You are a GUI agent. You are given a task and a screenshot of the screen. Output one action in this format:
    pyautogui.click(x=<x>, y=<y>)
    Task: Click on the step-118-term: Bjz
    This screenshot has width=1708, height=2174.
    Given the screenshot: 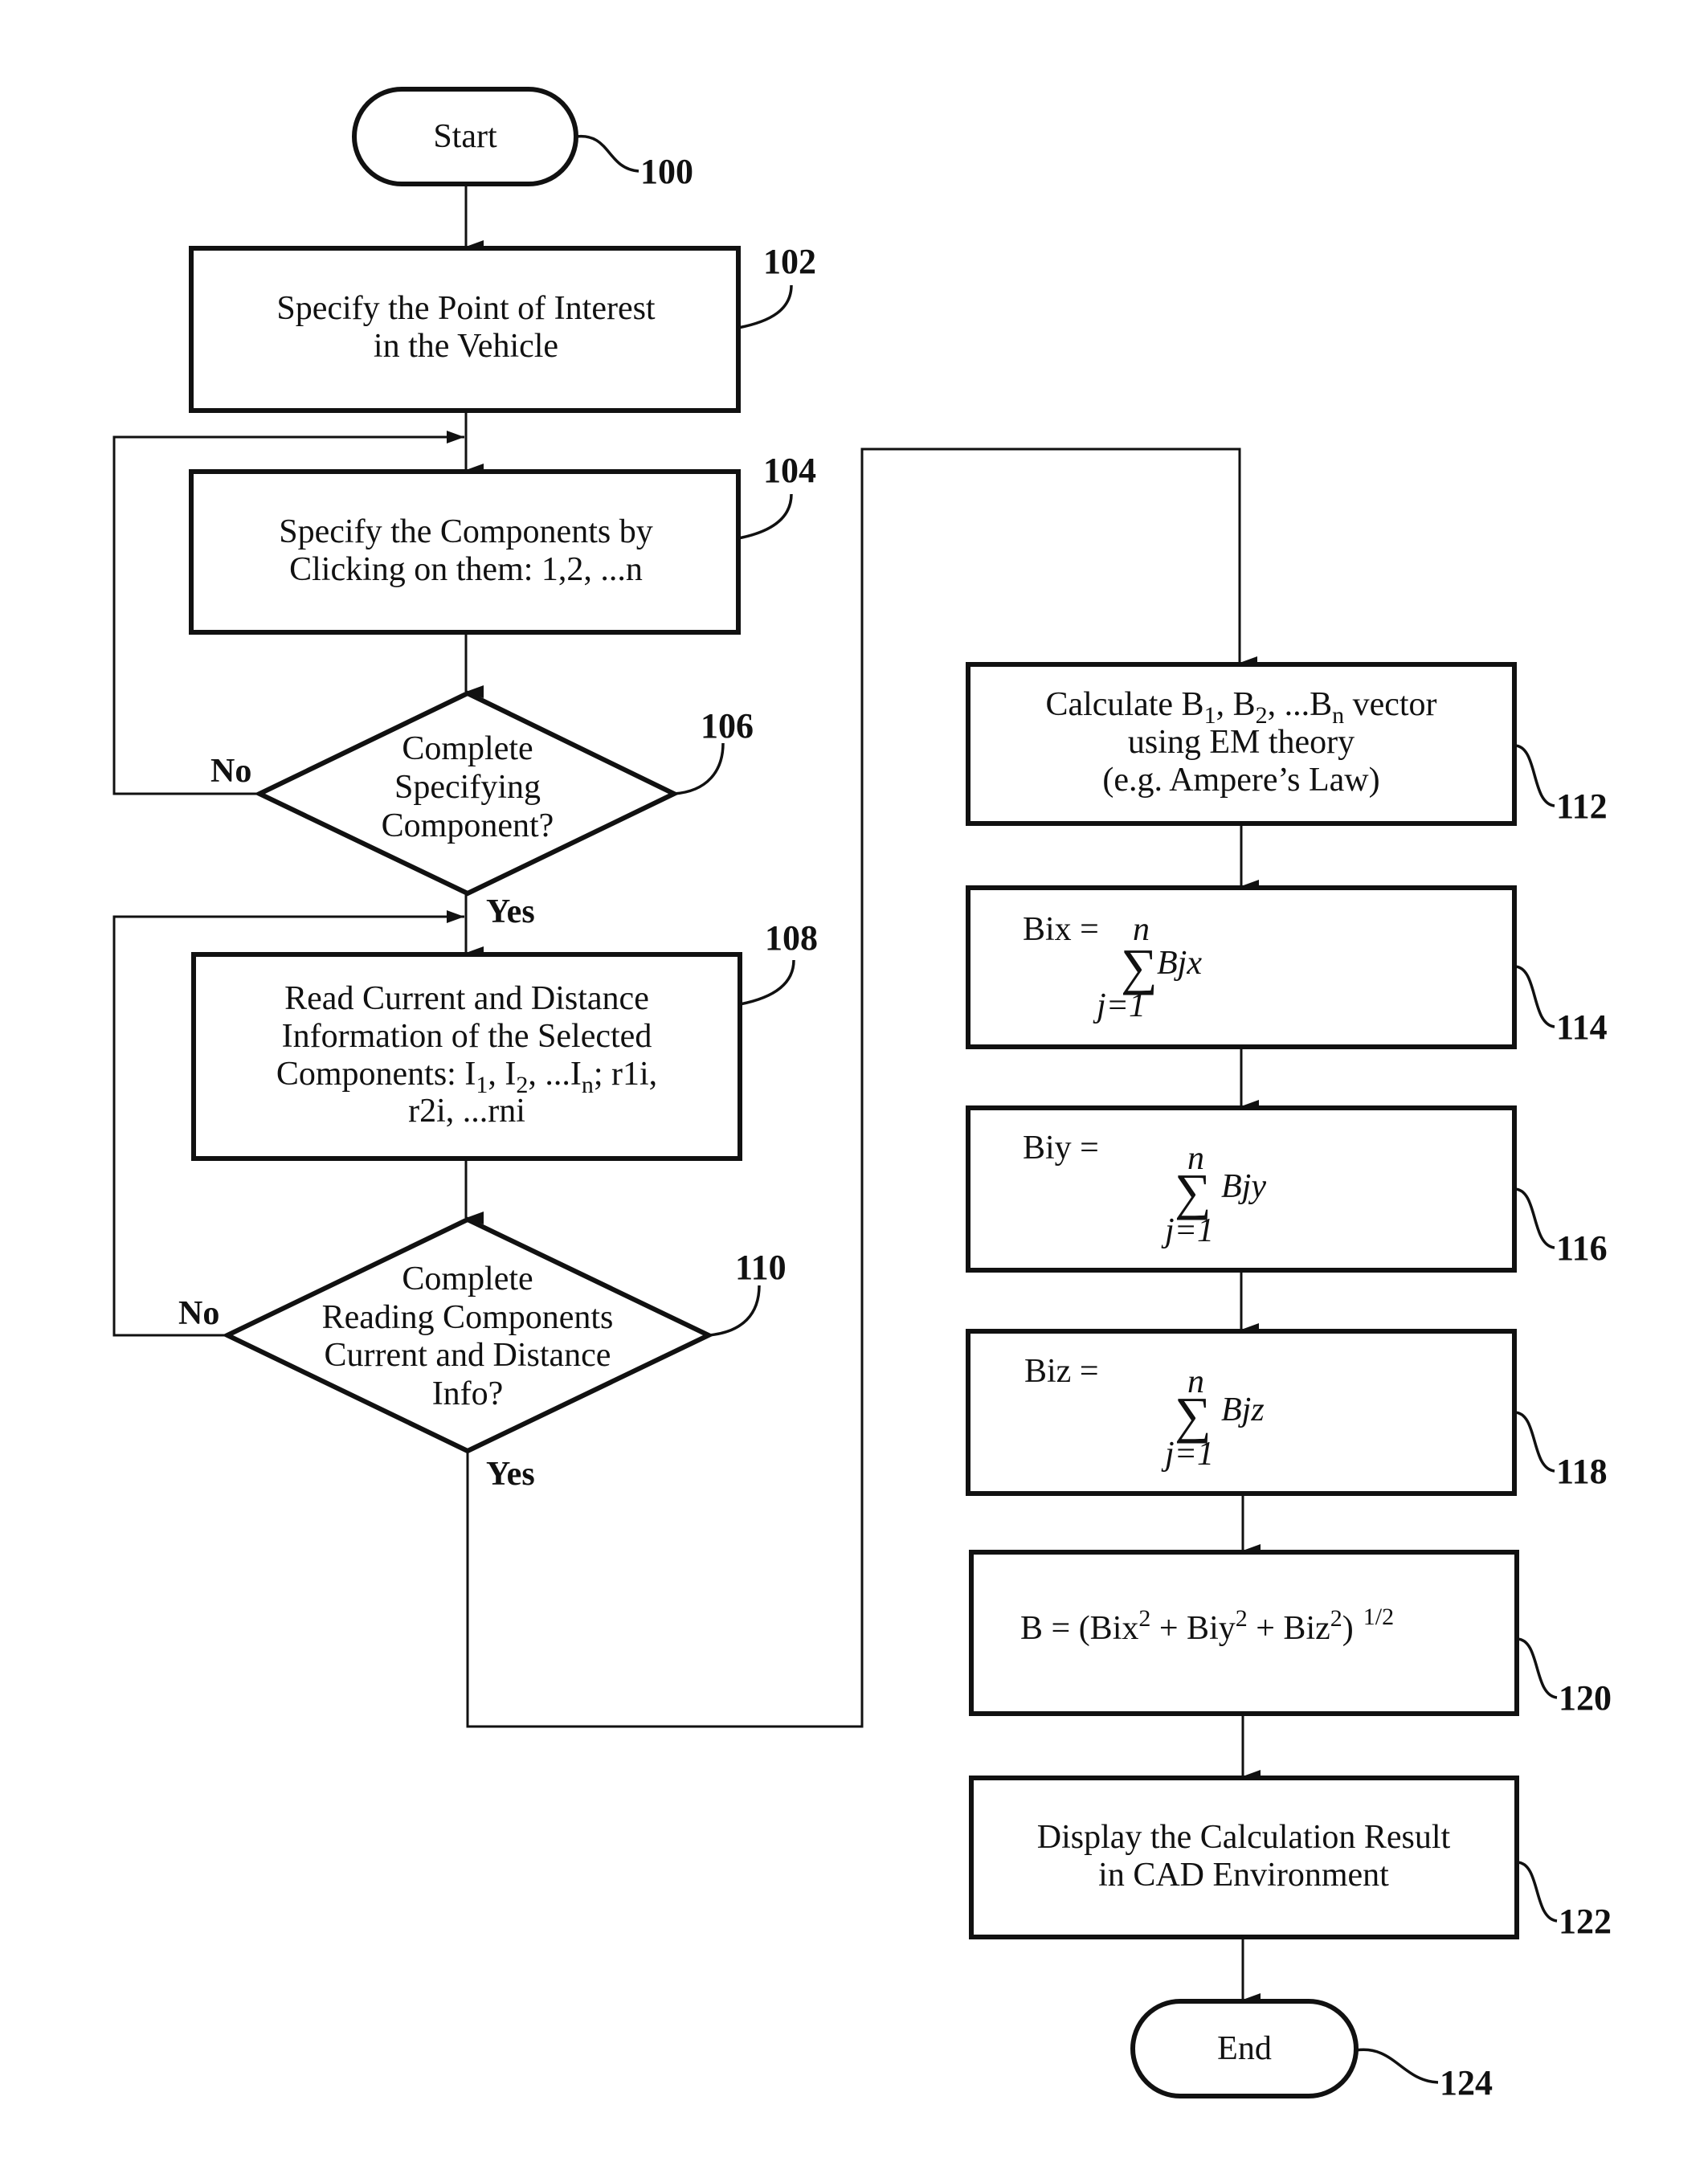 What is the action you would take?
    pyautogui.click(x=1243, y=1409)
    